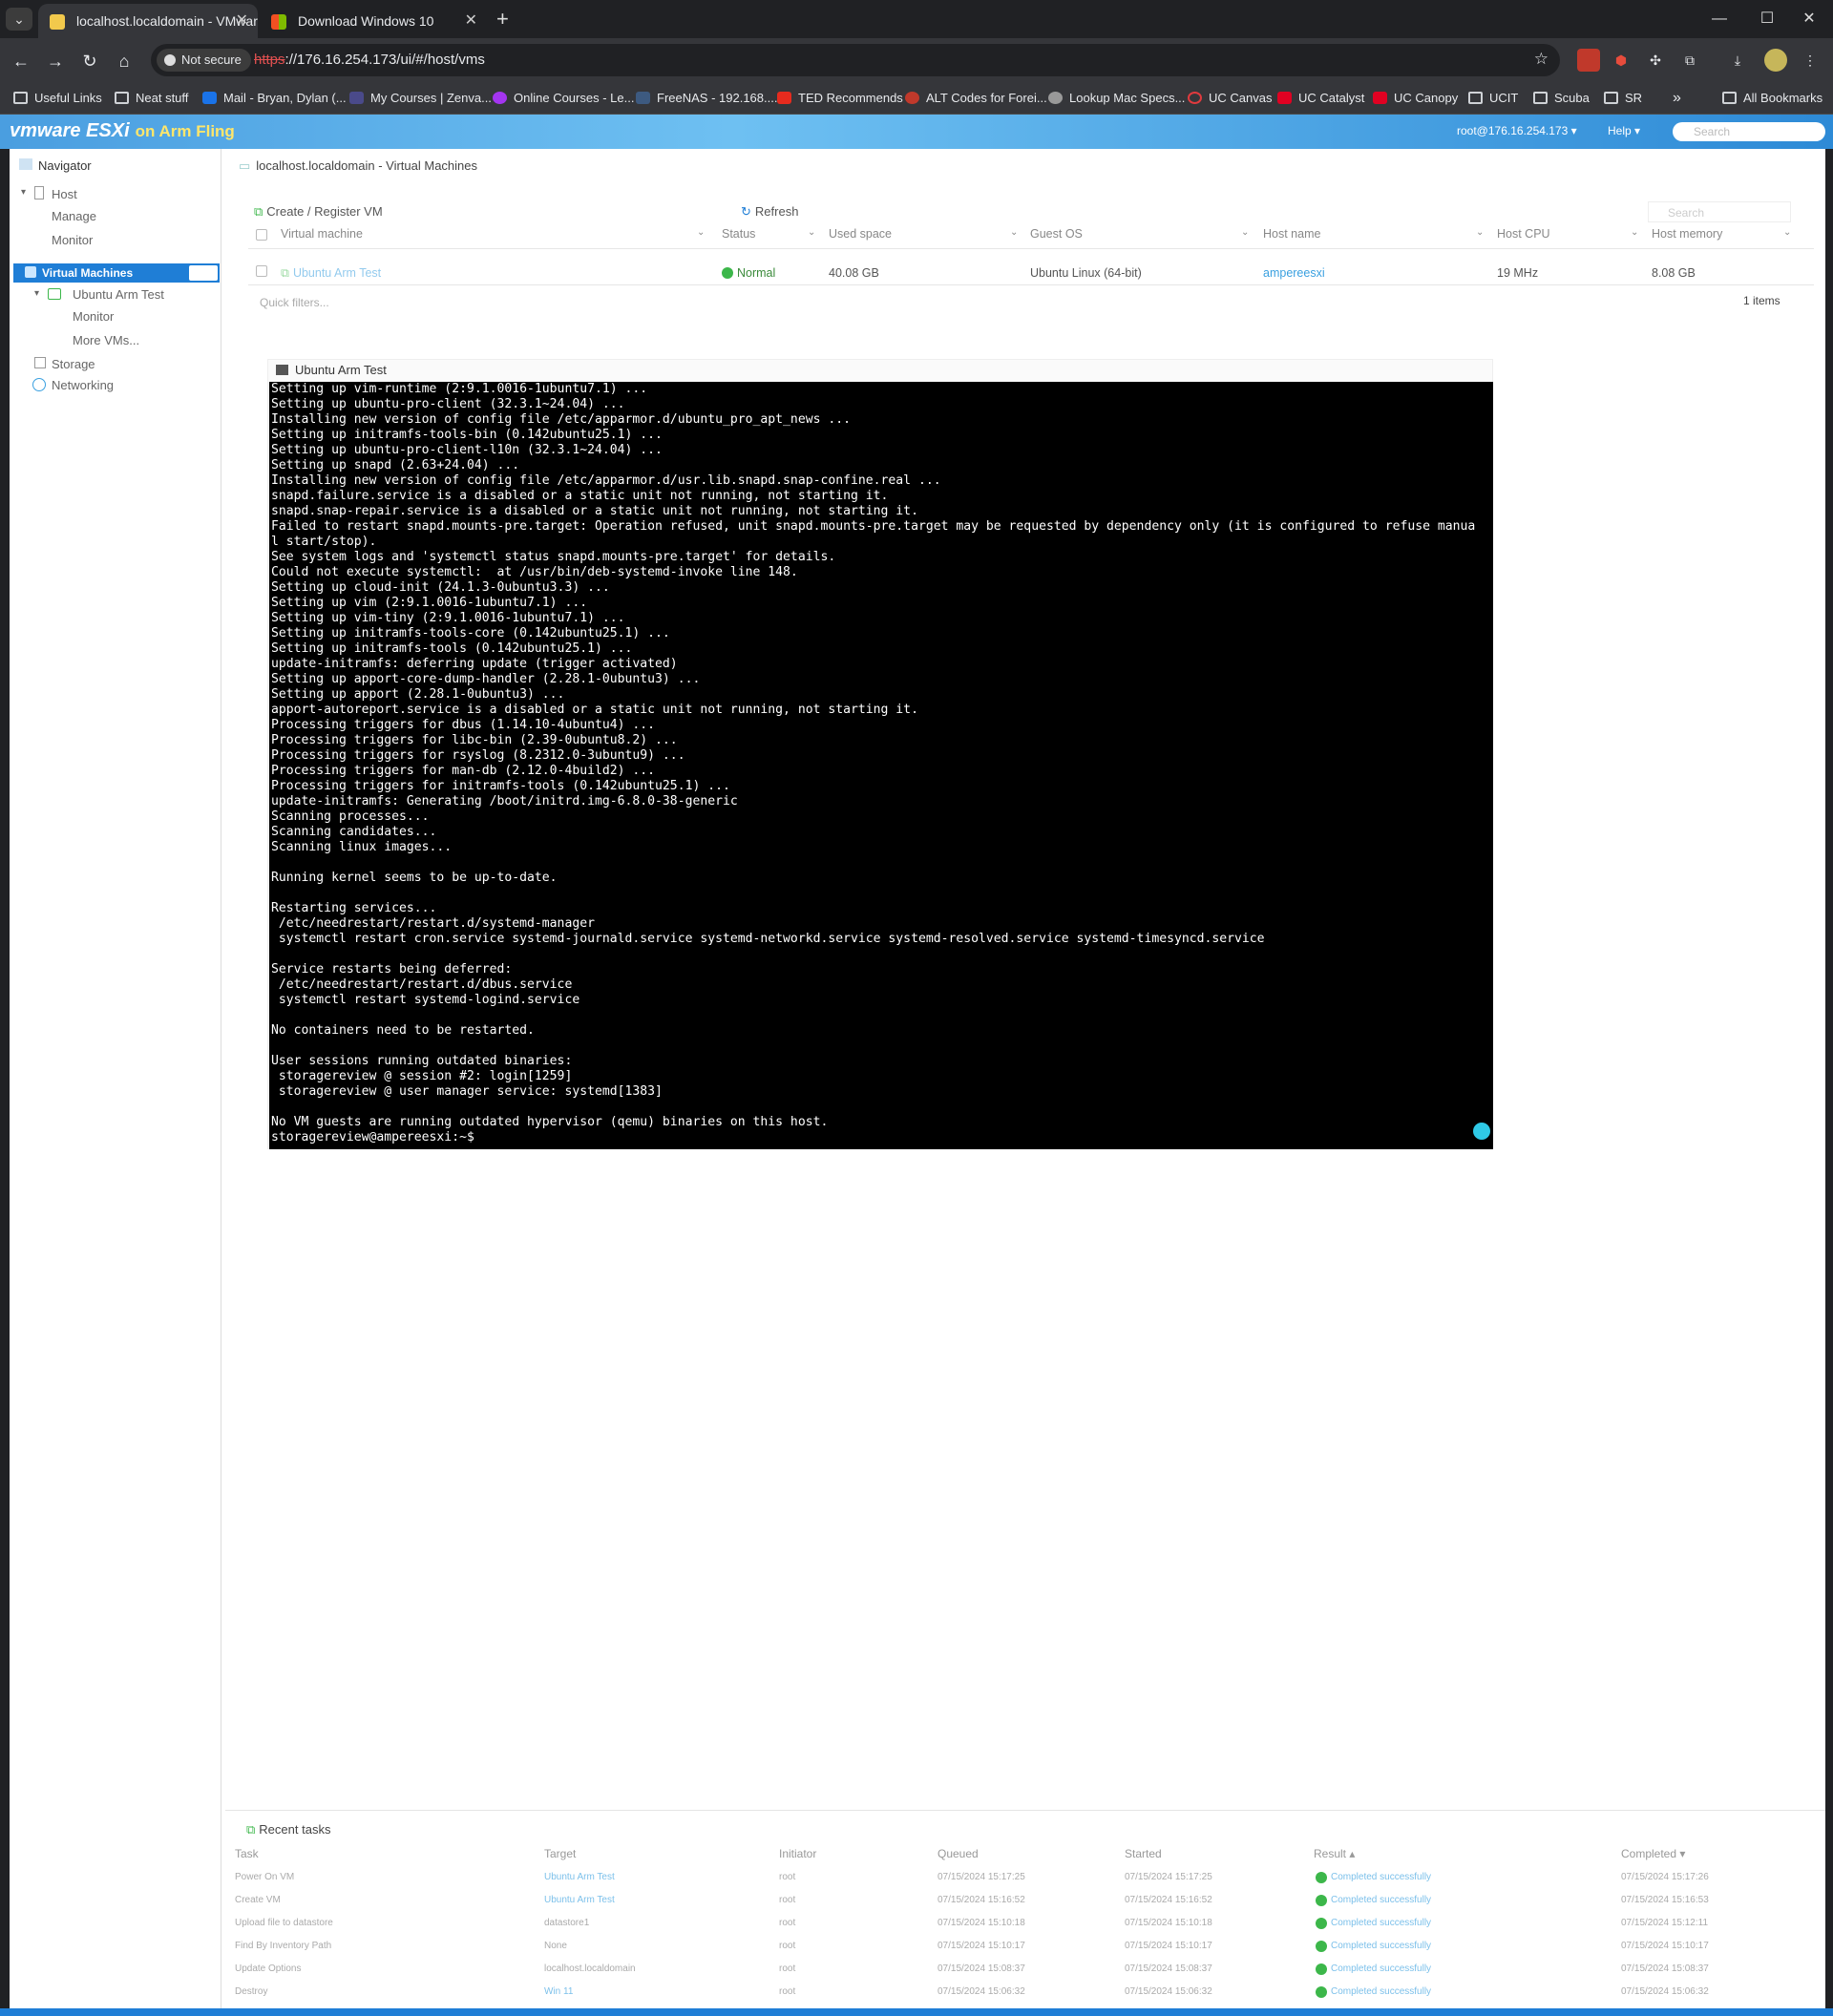 This screenshot has width=1833, height=2016. What do you see at coordinates (1291, 234) in the screenshot?
I see `col-host-name: Host name` at bounding box center [1291, 234].